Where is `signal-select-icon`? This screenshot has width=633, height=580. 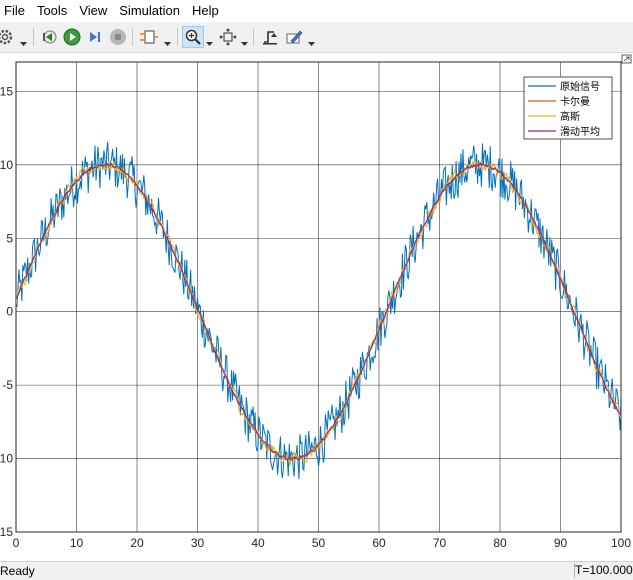 signal-select-icon is located at coordinates (149, 37).